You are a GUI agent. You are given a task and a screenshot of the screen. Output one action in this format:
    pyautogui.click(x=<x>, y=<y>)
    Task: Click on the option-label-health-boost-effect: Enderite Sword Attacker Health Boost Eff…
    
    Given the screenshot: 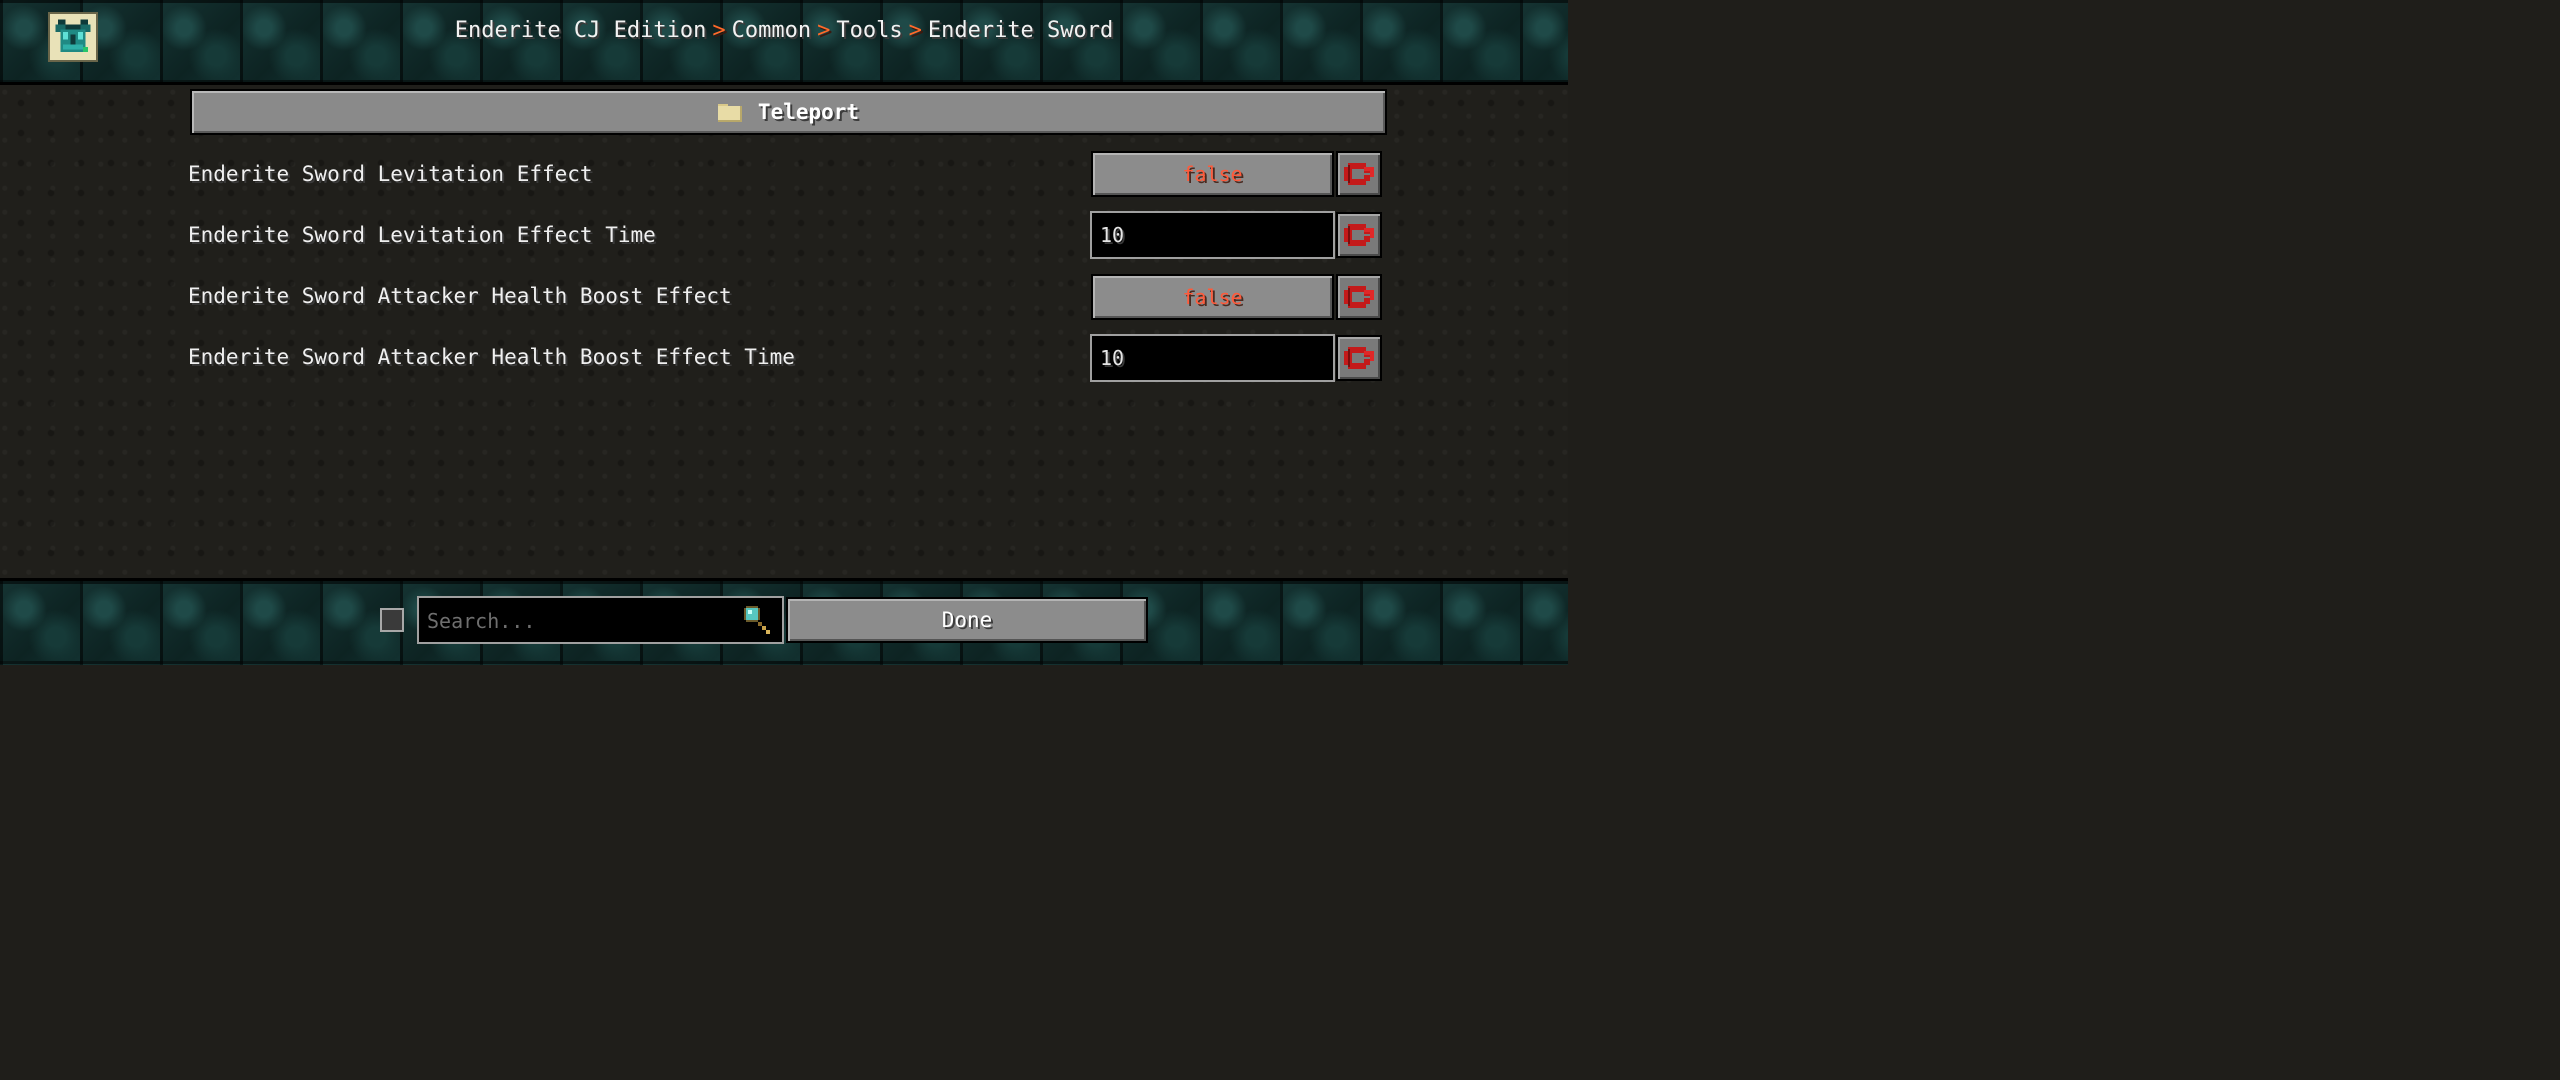 What is the action you would take?
    pyautogui.click(x=460, y=296)
    